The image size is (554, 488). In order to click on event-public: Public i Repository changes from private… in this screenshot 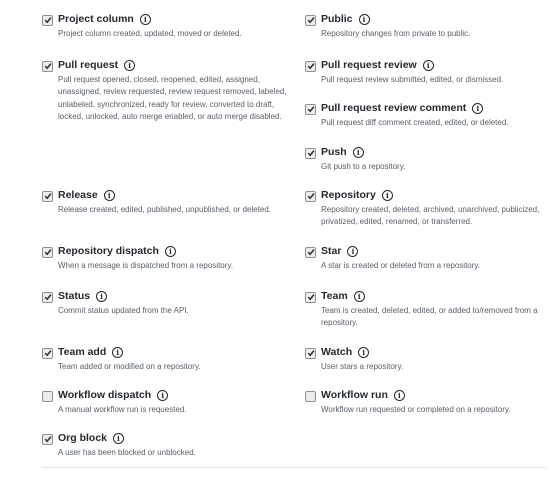, I will do `click(427, 26)`.